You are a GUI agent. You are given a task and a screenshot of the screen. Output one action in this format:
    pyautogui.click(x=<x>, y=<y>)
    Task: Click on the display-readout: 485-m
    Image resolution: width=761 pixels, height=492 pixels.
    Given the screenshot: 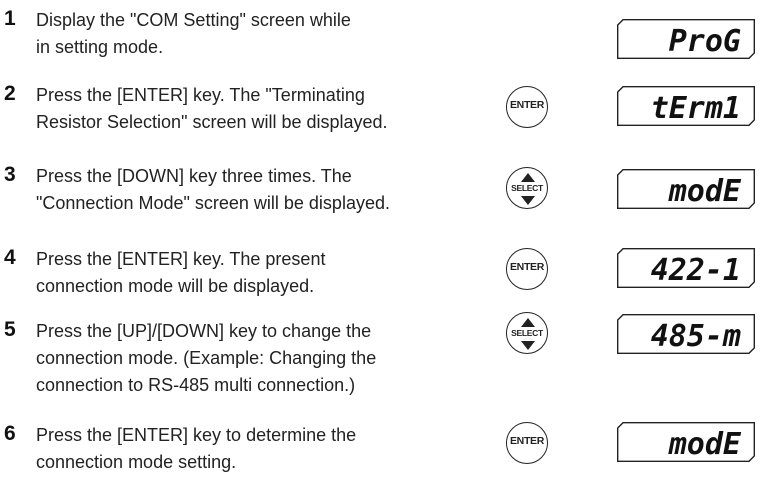 What is the action you would take?
    pyautogui.click(x=686, y=334)
    